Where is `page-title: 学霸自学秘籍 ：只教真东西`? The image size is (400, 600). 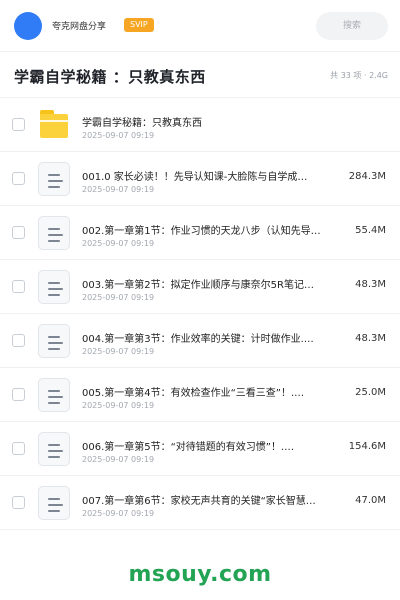
page-title: 学霸自学秘籍 ：只教真东西 is located at coordinates (110, 77).